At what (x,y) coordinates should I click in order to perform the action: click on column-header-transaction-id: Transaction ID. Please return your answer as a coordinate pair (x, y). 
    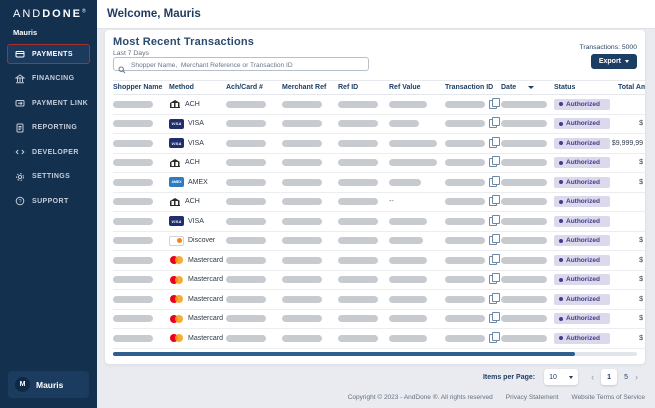
    Looking at the image, I should click on (469, 87).